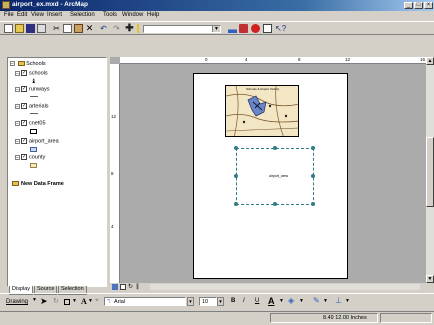  What do you see at coordinates (153, 15) in the screenshot?
I see `menu-help: Help` at bounding box center [153, 15].